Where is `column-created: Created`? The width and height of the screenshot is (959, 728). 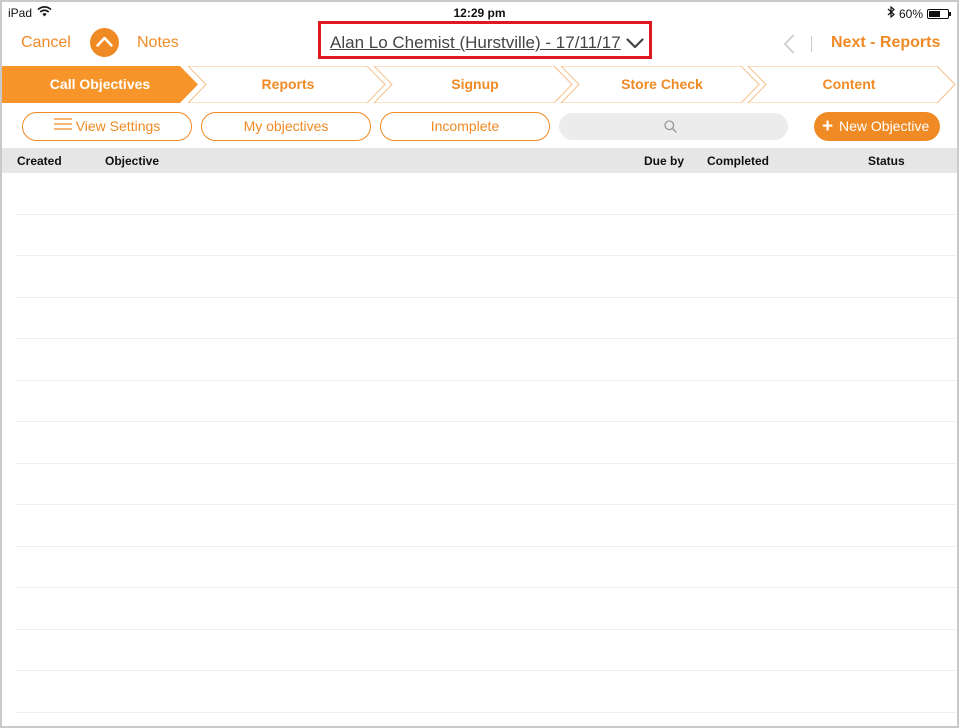
column-created: Created is located at coordinates (39, 161).